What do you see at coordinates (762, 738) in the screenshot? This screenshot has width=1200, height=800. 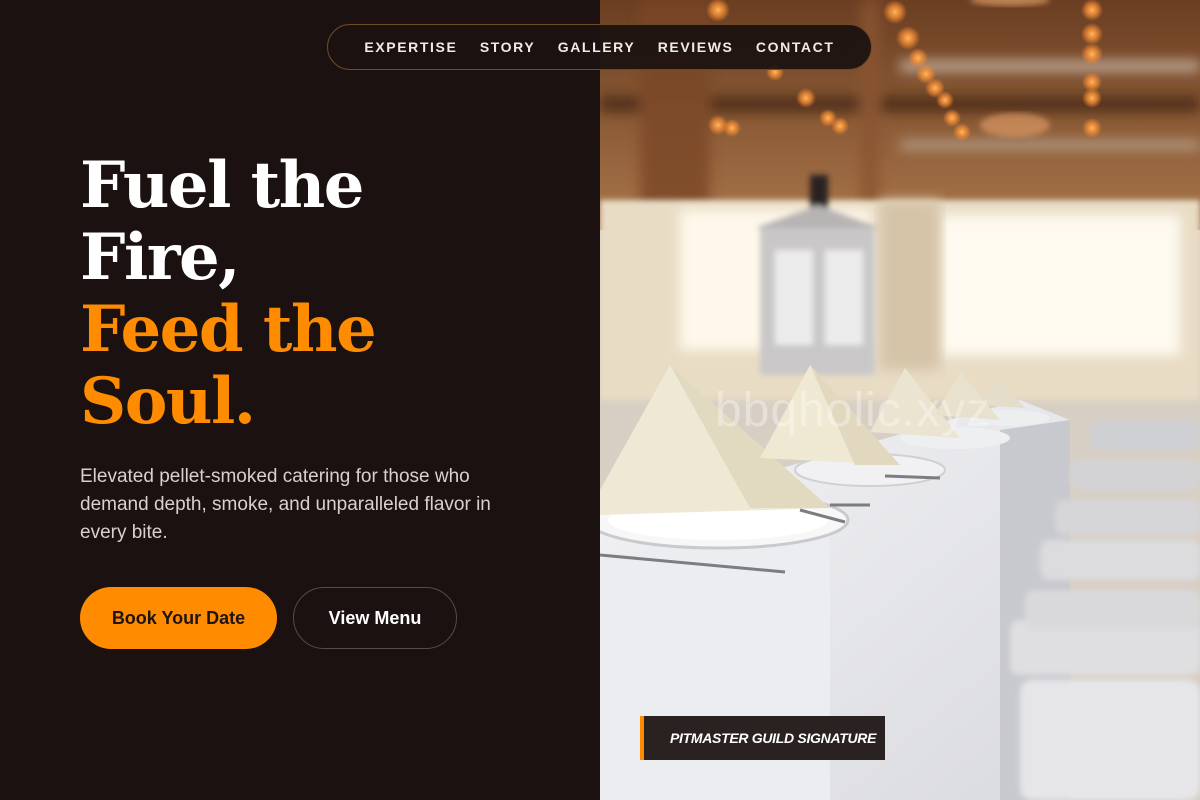 I see `signature-badge: PITMASTER GUILD SIGNATURE` at bounding box center [762, 738].